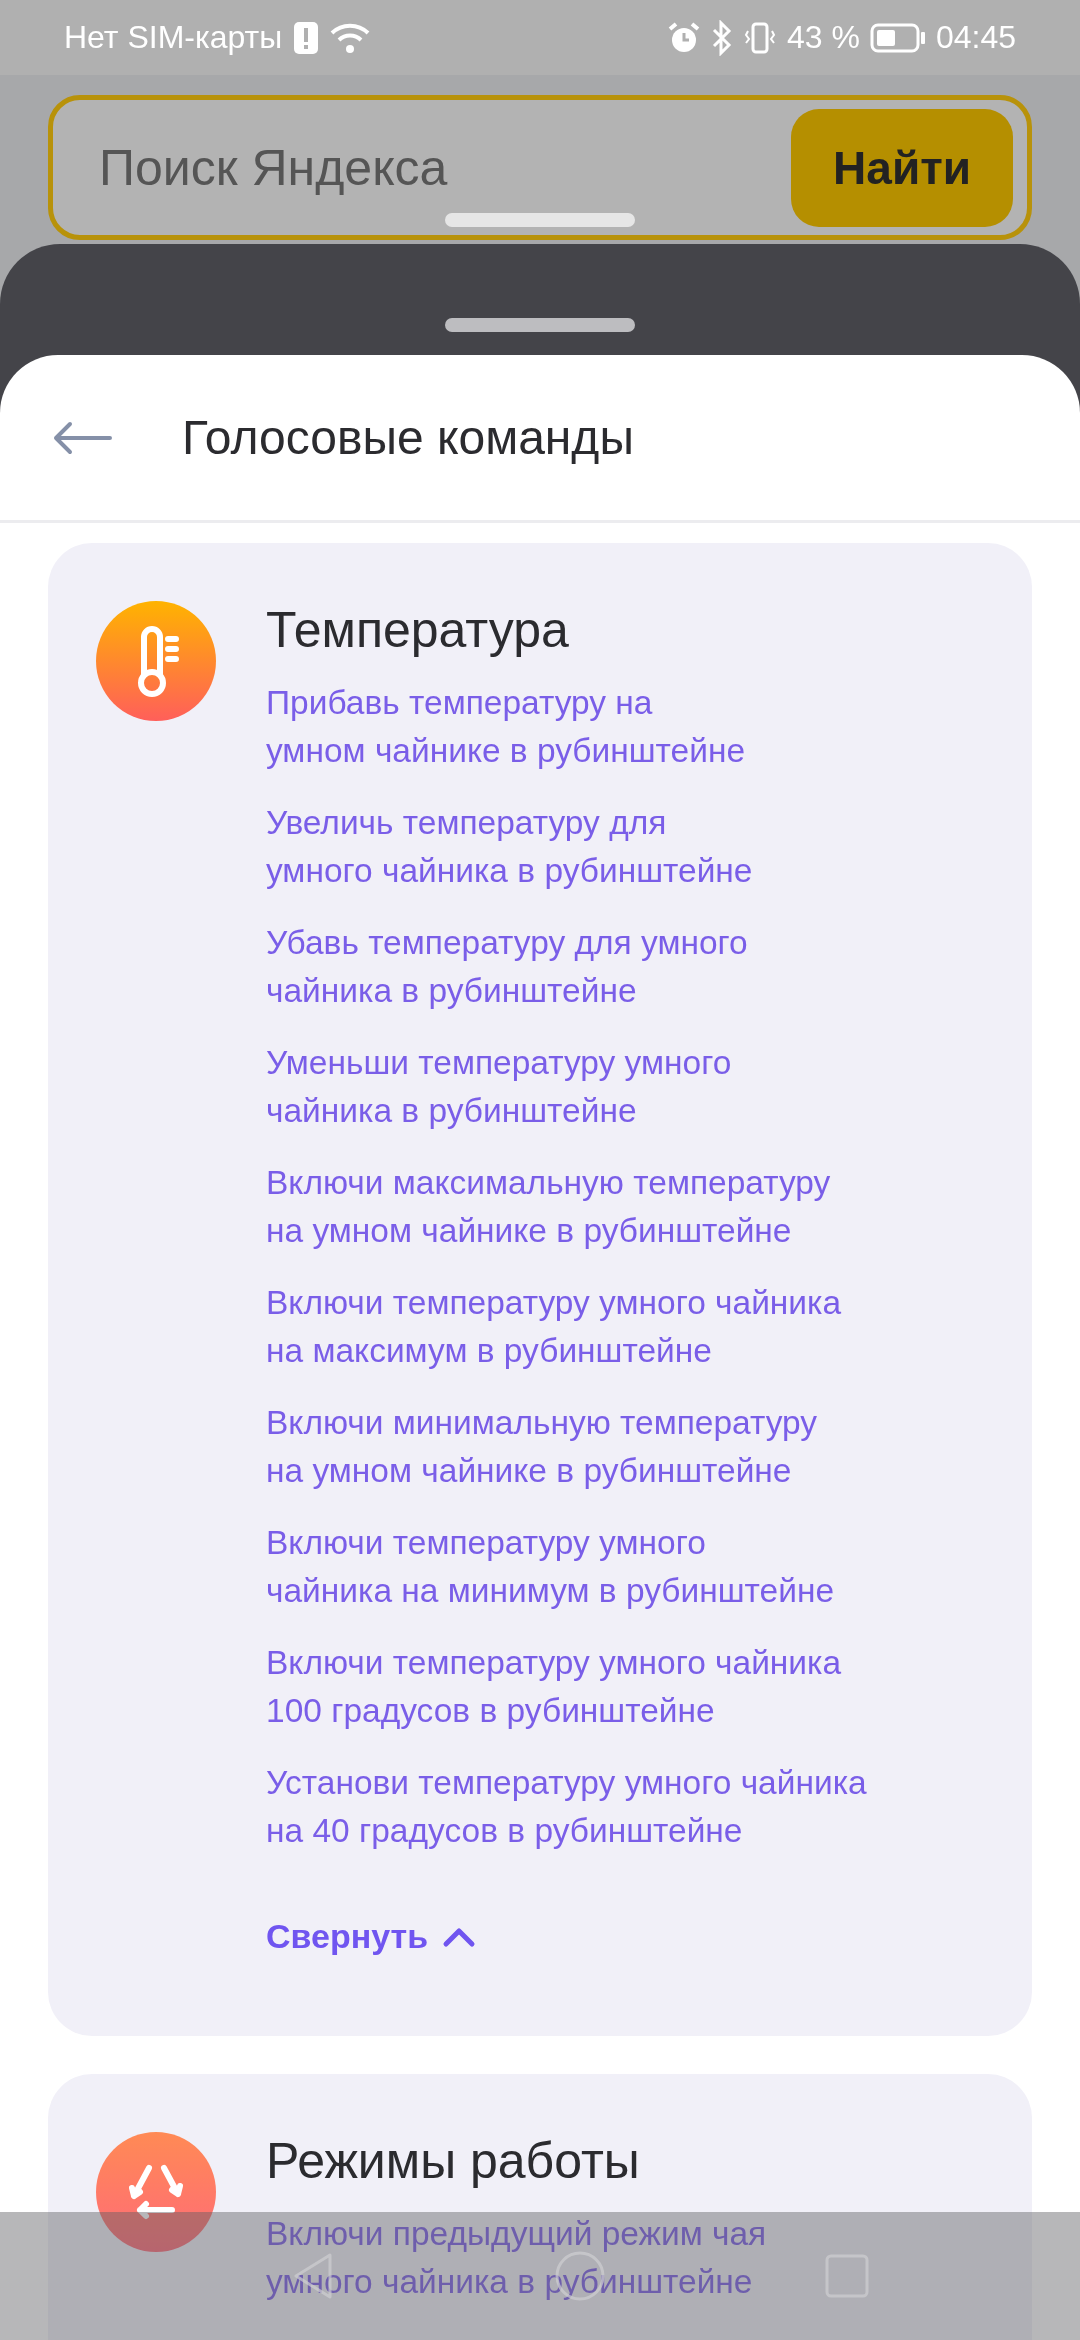  I want to click on alarm-icon, so click(684, 37).